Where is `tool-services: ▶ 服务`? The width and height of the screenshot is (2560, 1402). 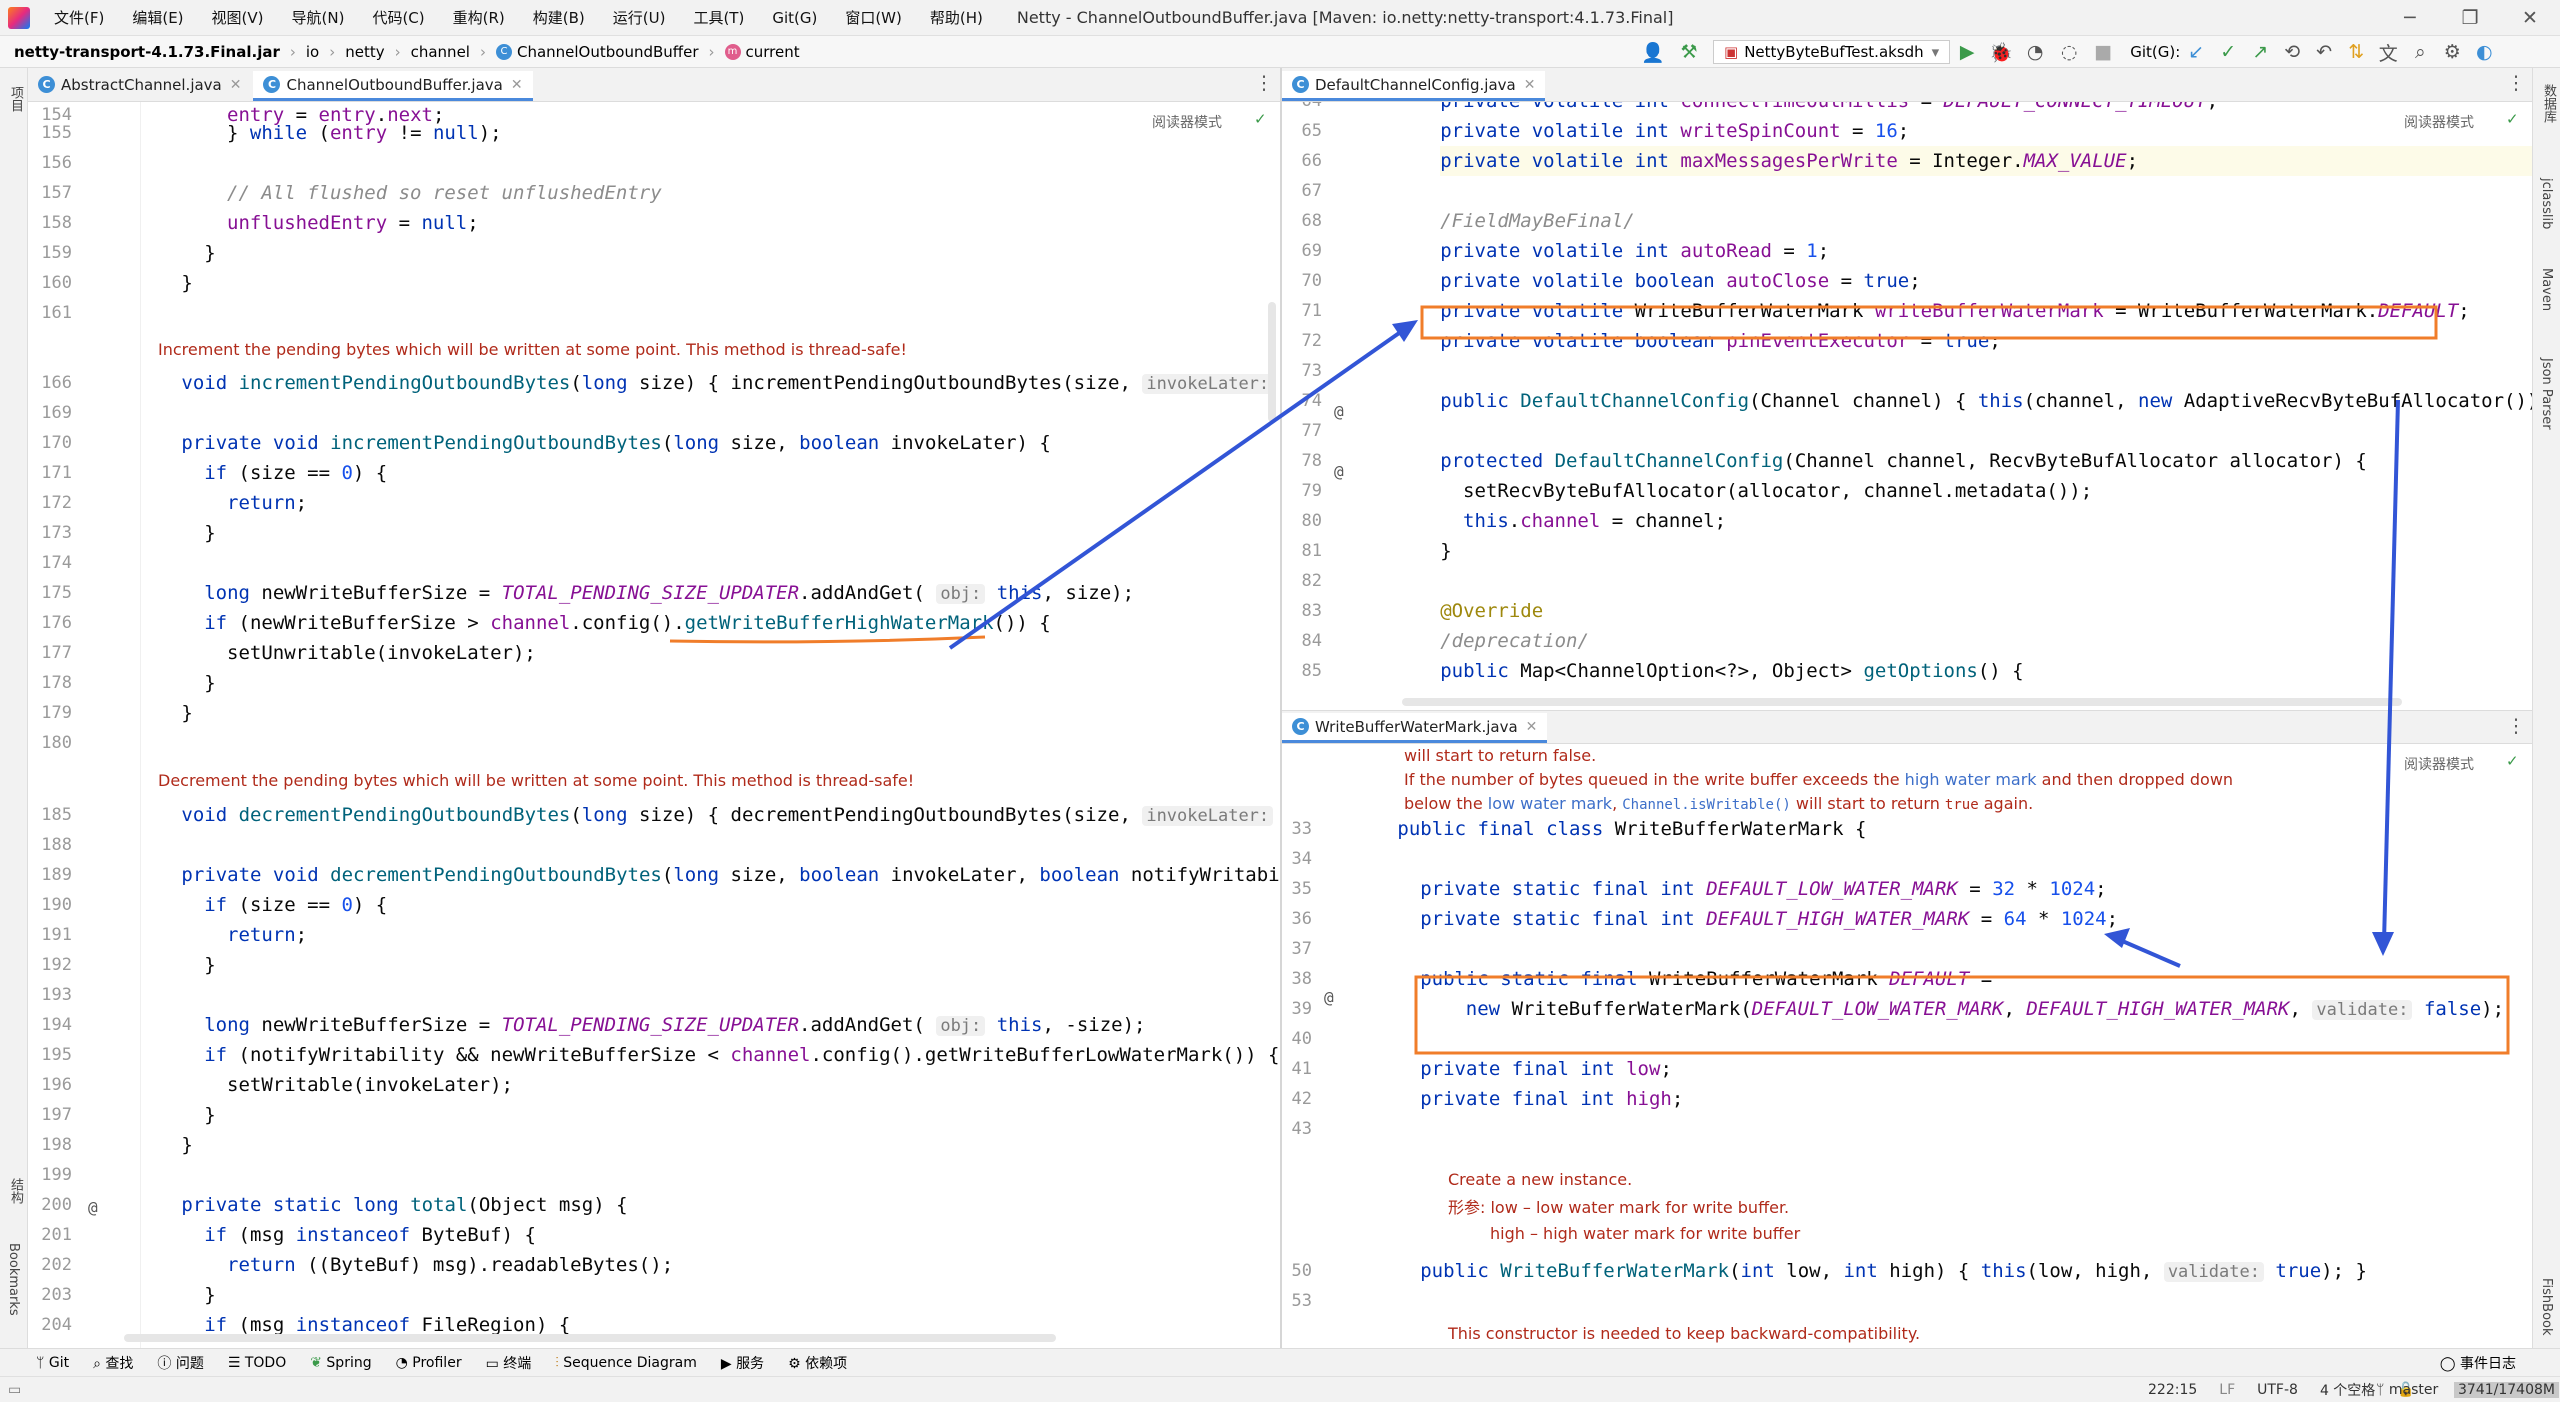 tool-services: ▶ 服务 is located at coordinates (742, 1363).